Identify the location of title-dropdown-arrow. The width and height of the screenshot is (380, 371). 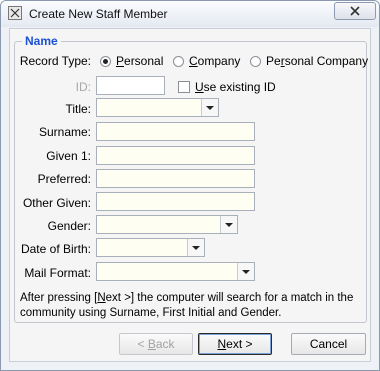
(209, 107).